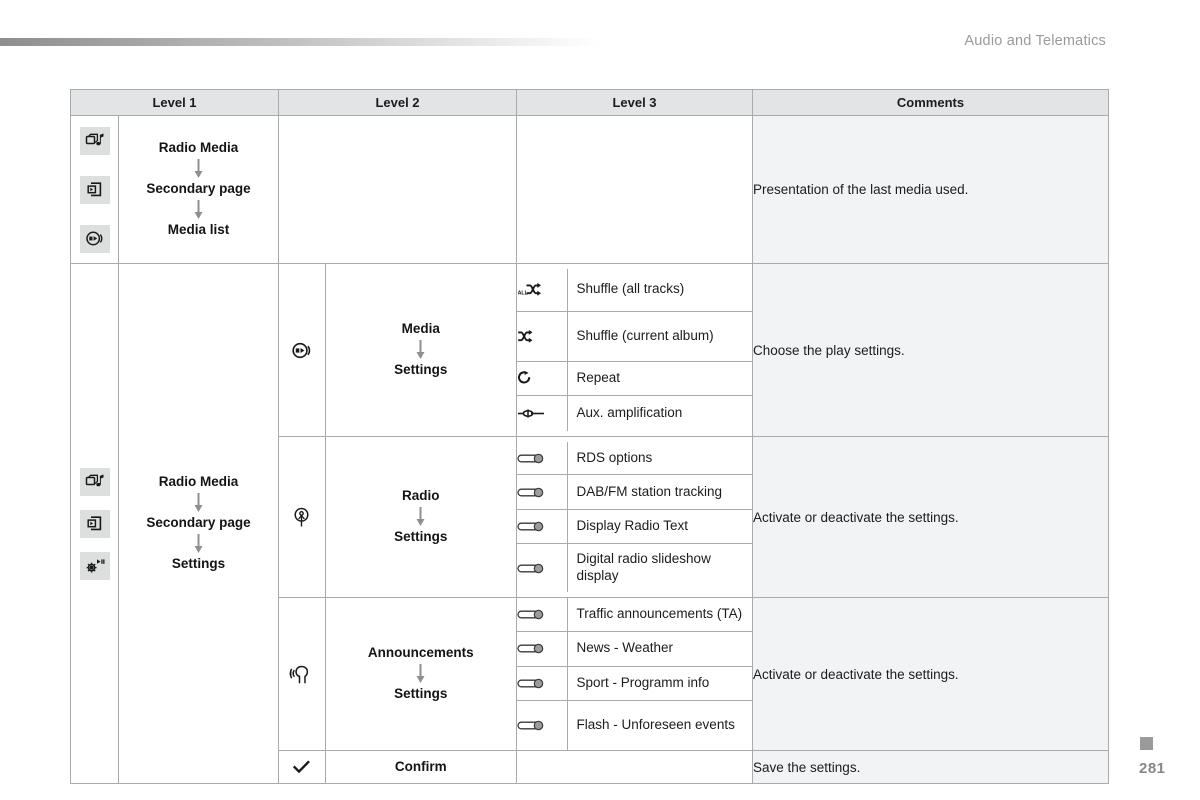 The image size is (1200, 800). I want to click on level2-group-media: Media Settings, so click(397, 350).